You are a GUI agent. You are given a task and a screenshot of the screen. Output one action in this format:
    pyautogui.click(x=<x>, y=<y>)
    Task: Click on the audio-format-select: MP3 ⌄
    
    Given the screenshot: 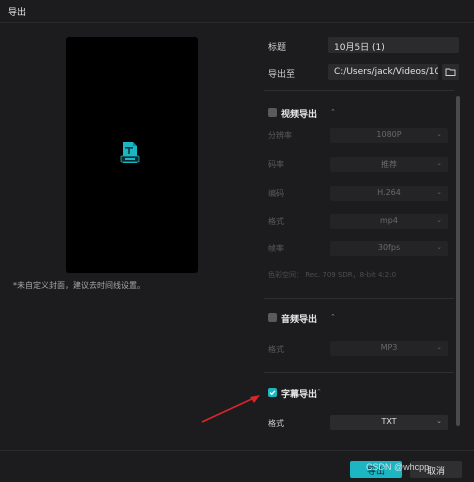 What is the action you would take?
    pyautogui.click(x=389, y=348)
    